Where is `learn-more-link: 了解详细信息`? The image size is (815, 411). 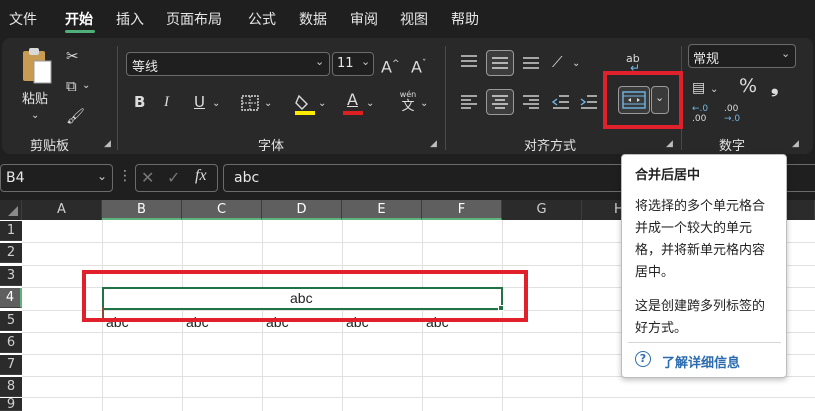 learn-more-link: 了解详细信息 is located at coordinates (701, 361).